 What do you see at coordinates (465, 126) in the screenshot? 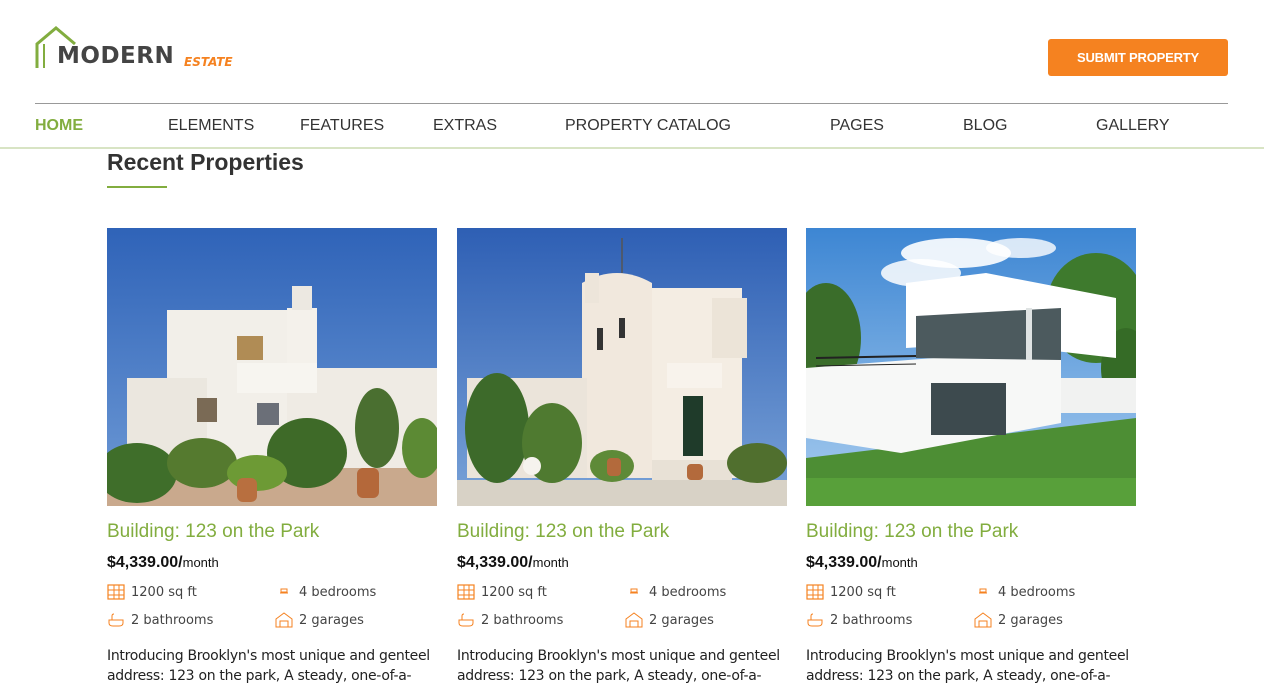
I see `nav-item-extras: EXTRAS` at bounding box center [465, 126].